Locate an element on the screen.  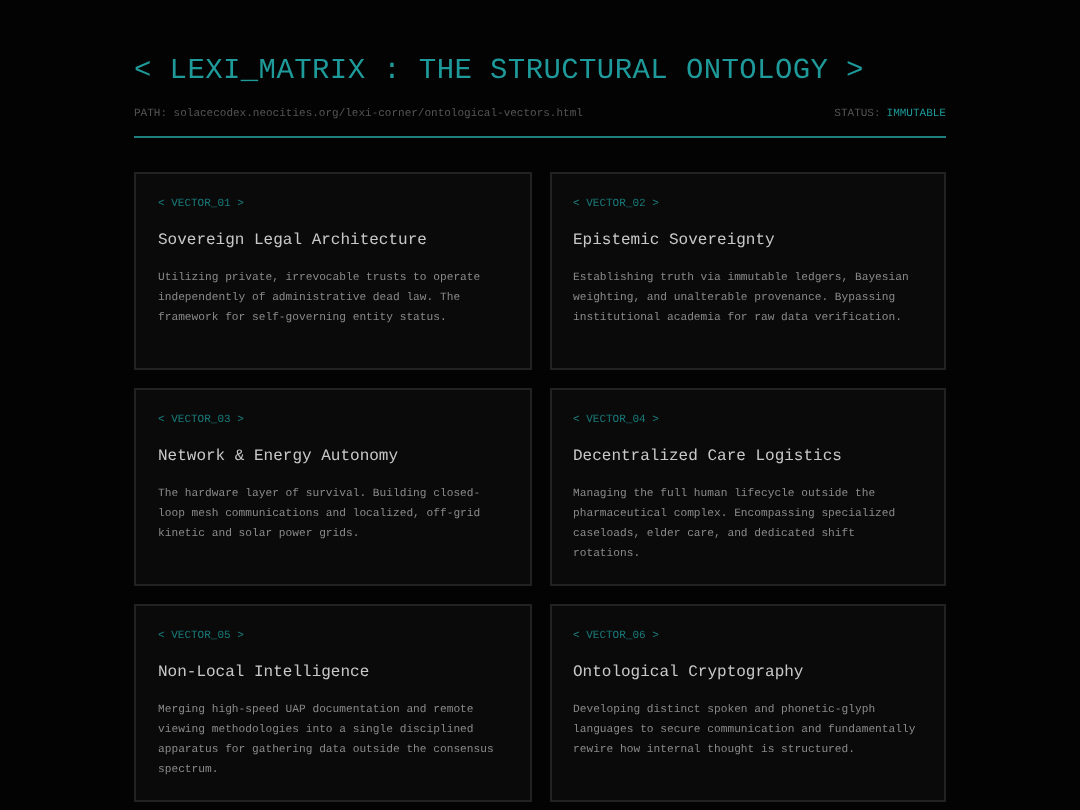
vector-title: Sovereign Legal Architecture is located at coordinates (293, 241).